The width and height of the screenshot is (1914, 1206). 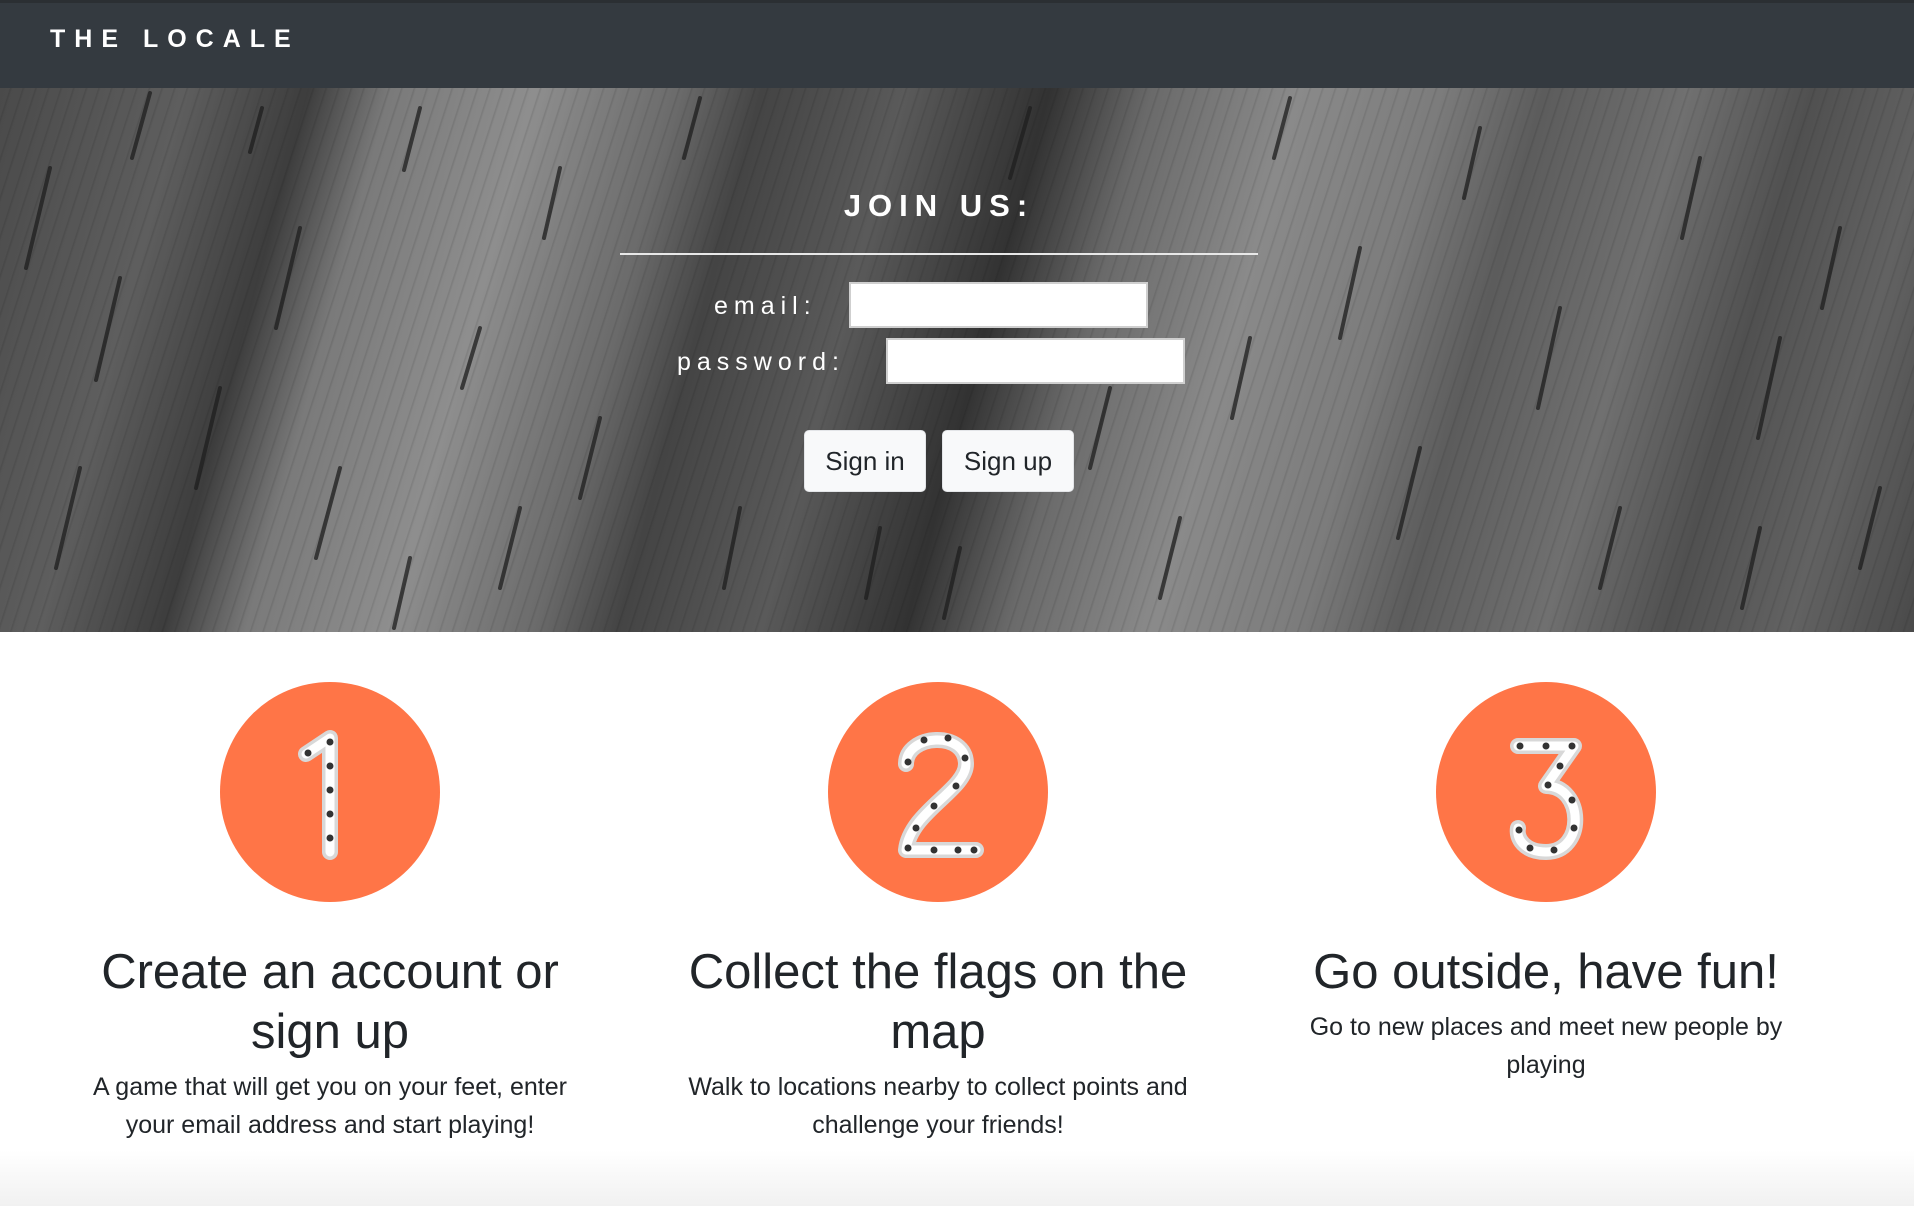 What do you see at coordinates (939, 205) in the screenshot?
I see `join-us-heading: JOIN US:` at bounding box center [939, 205].